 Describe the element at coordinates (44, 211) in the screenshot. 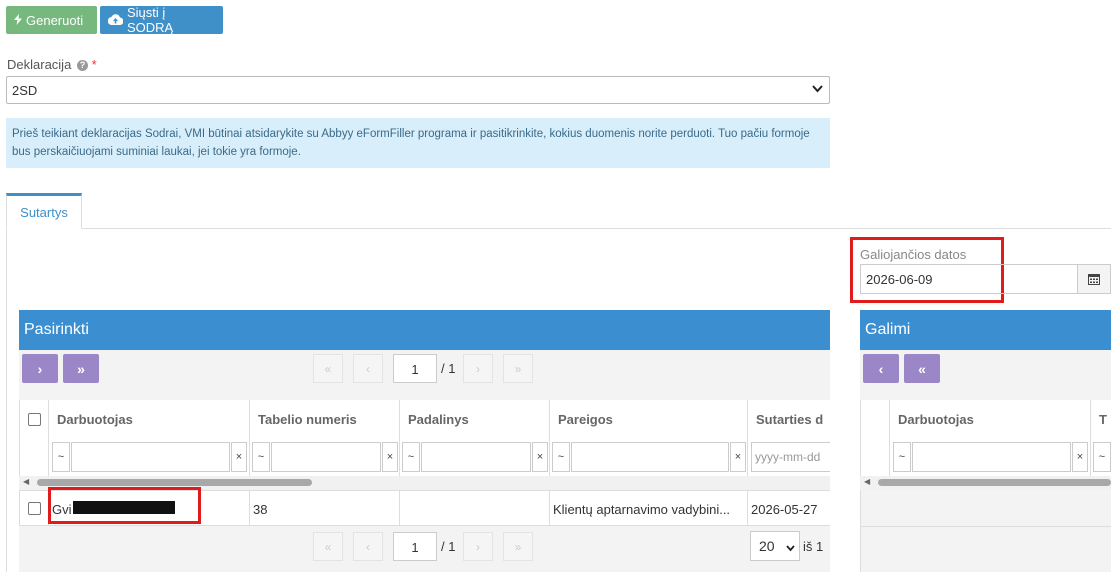

I see `tab-sutartys: Sutartys` at that location.